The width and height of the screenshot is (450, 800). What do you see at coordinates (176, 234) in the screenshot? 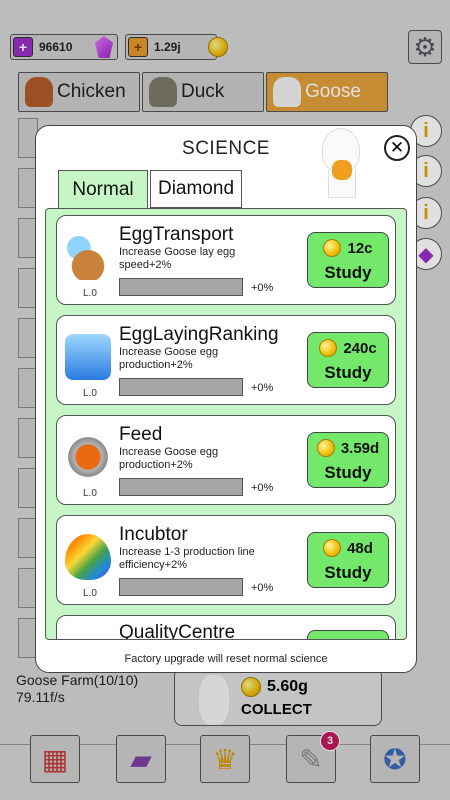
I see `upgrade-name: EggTransport` at bounding box center [176, 234].